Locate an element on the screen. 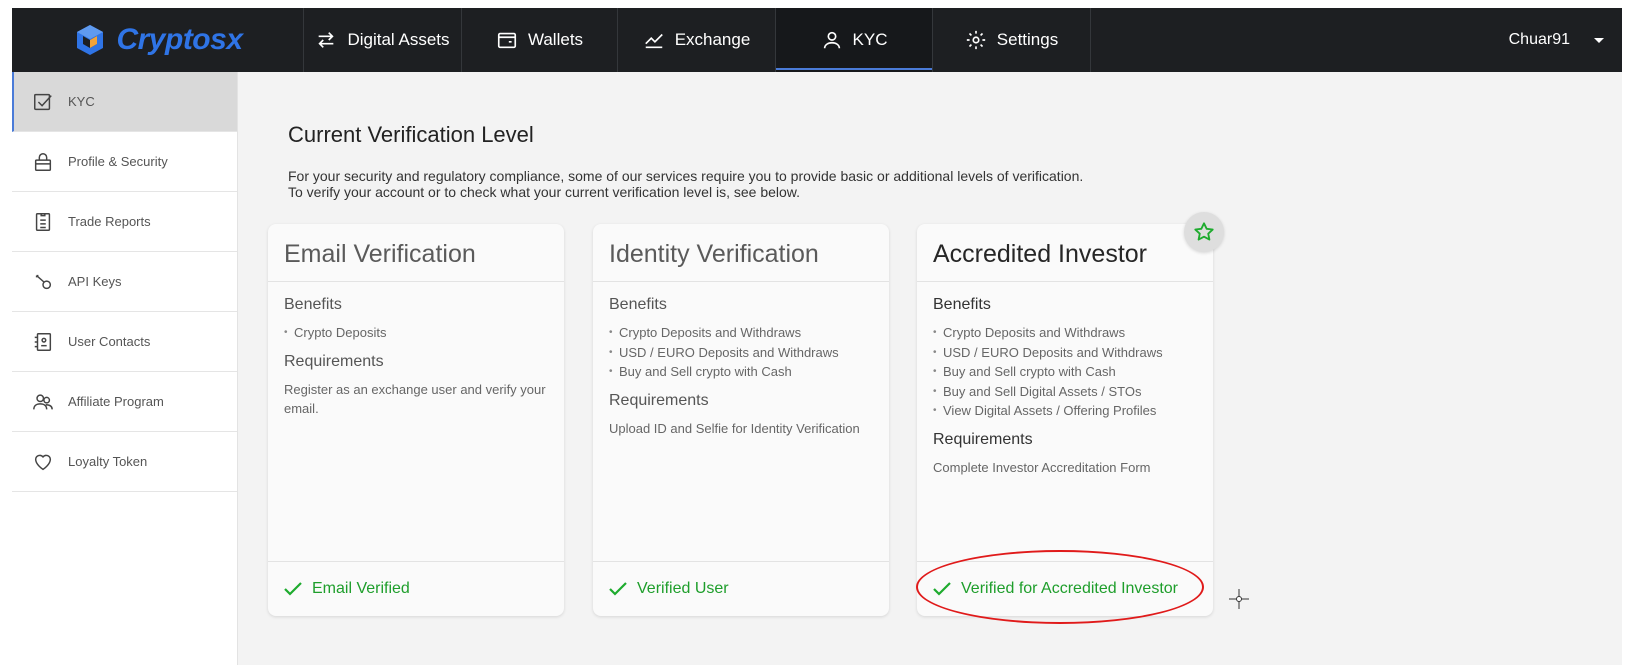 The image size is (1632, 665). gear-icon is located at coordinates (975, 40).